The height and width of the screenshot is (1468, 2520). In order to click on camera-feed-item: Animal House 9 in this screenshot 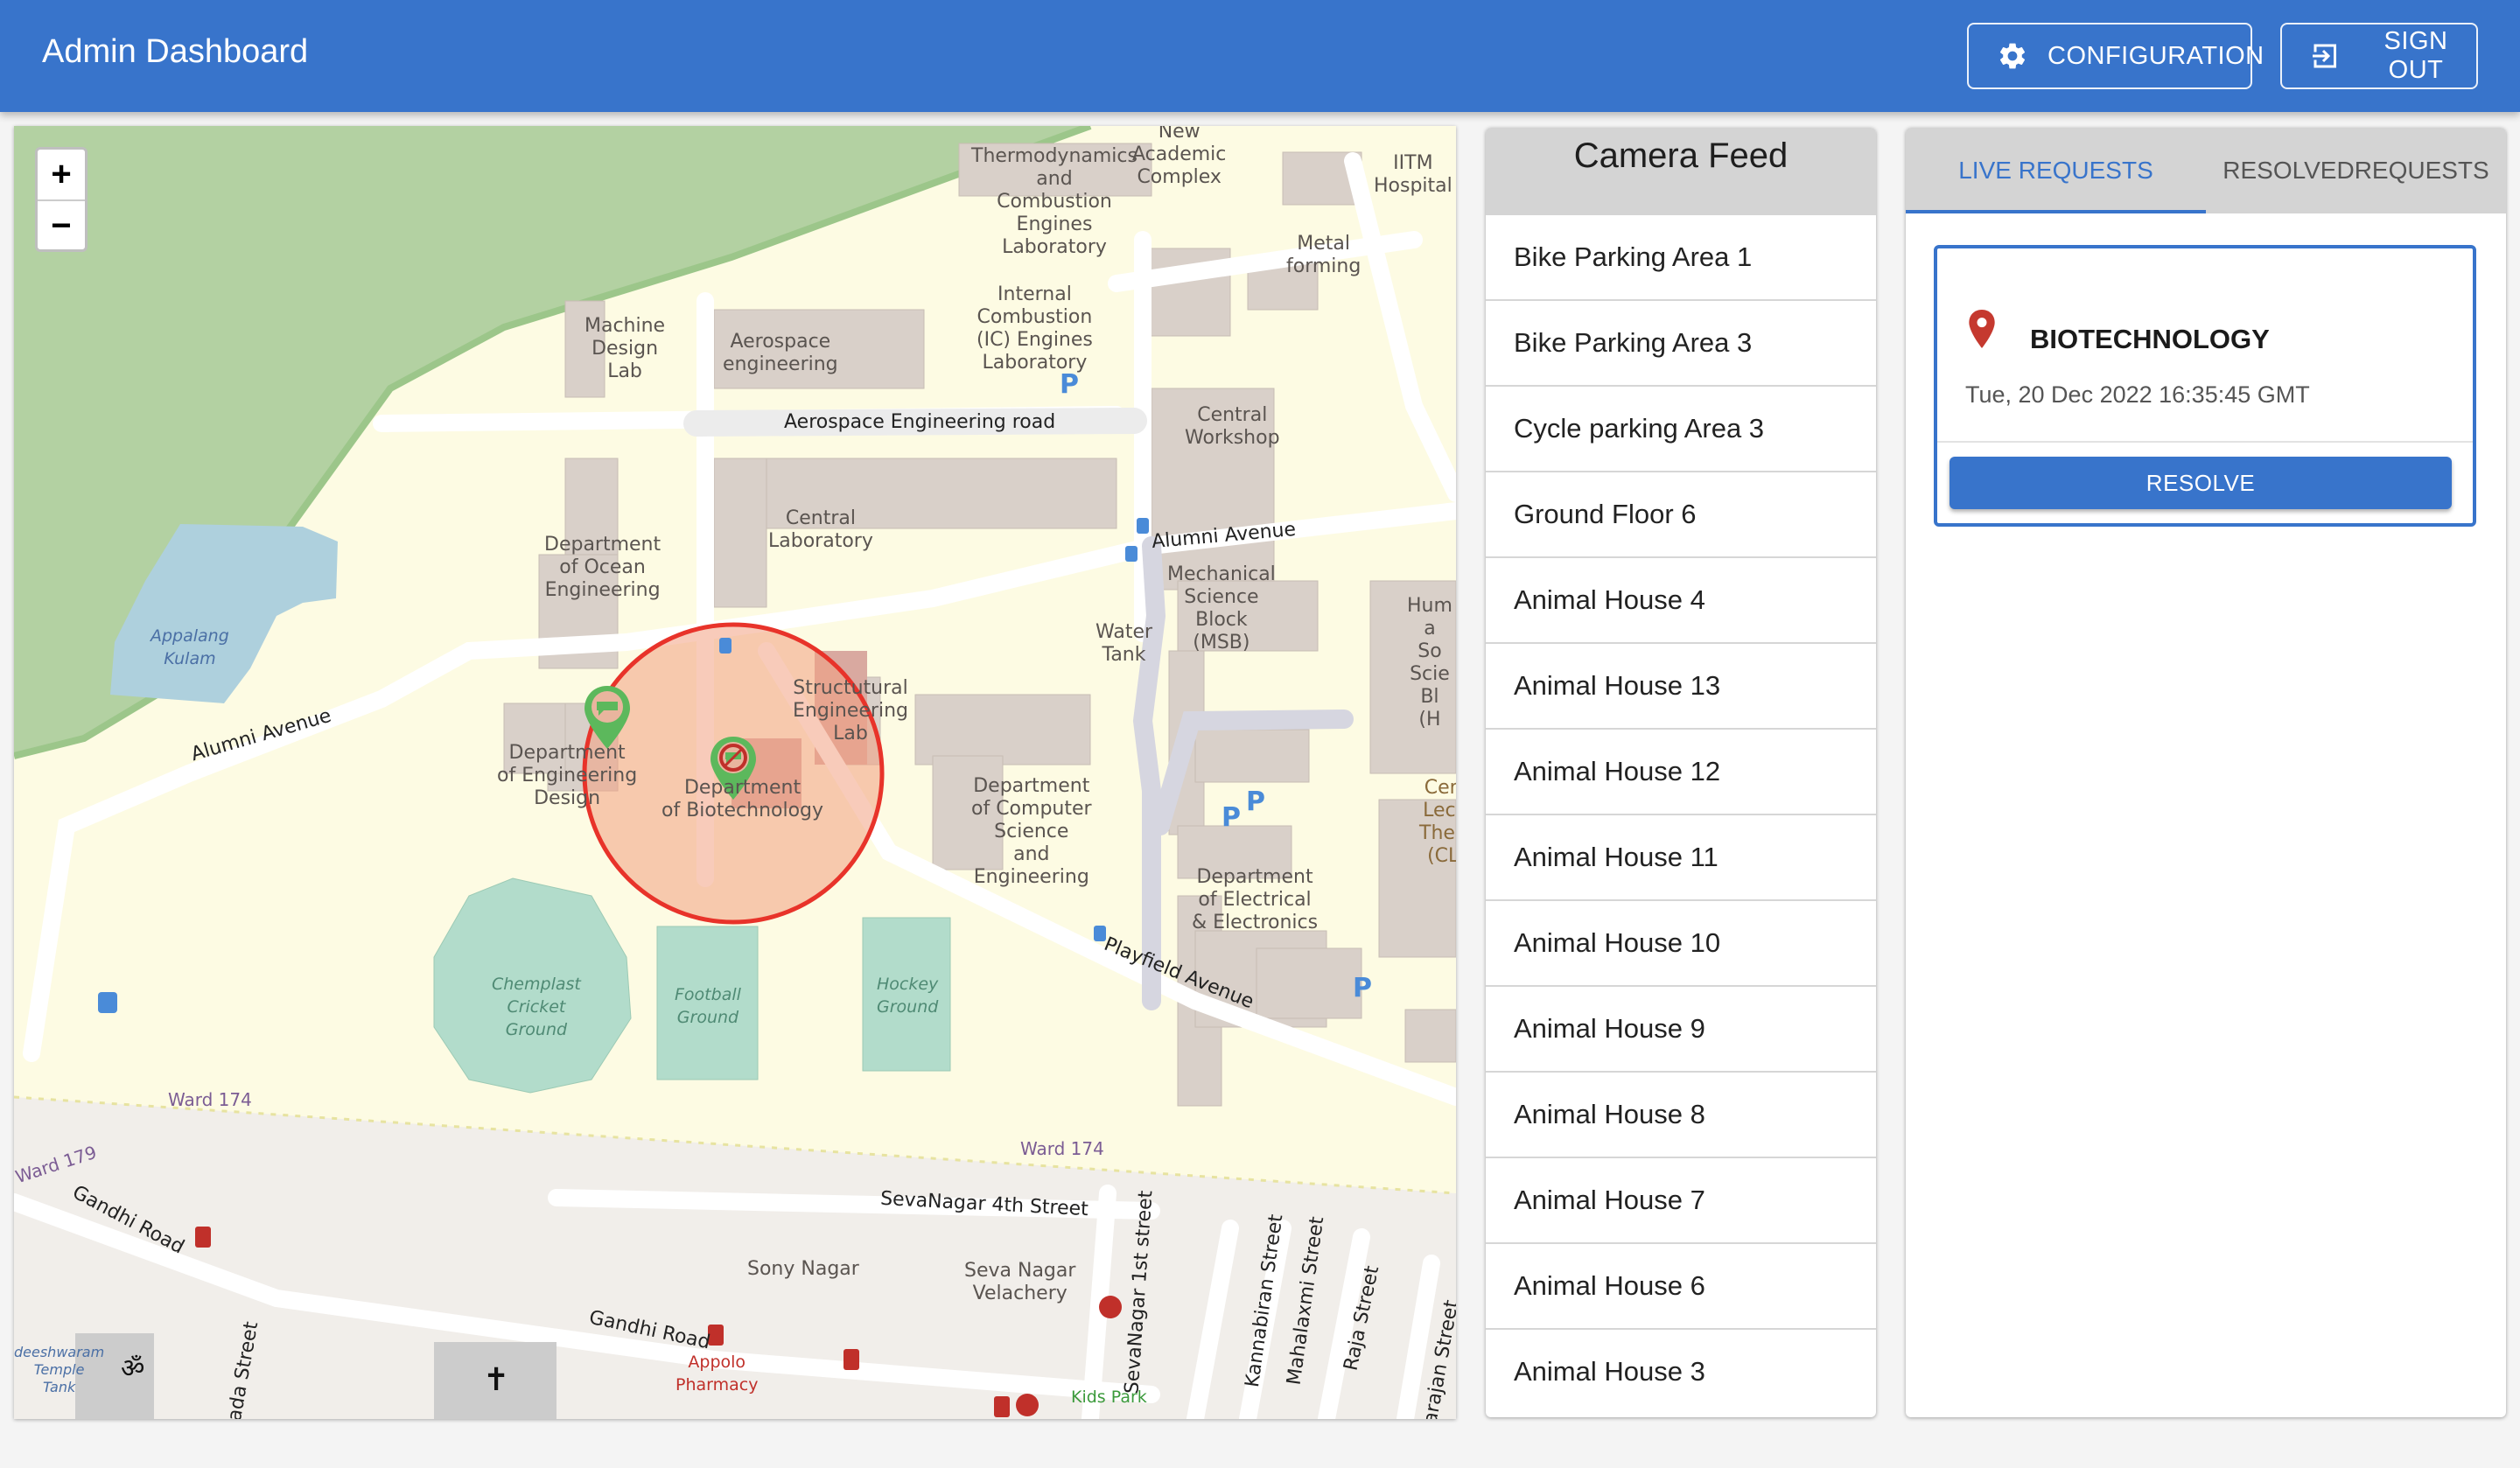, I will do `click(1681, 1030)`.